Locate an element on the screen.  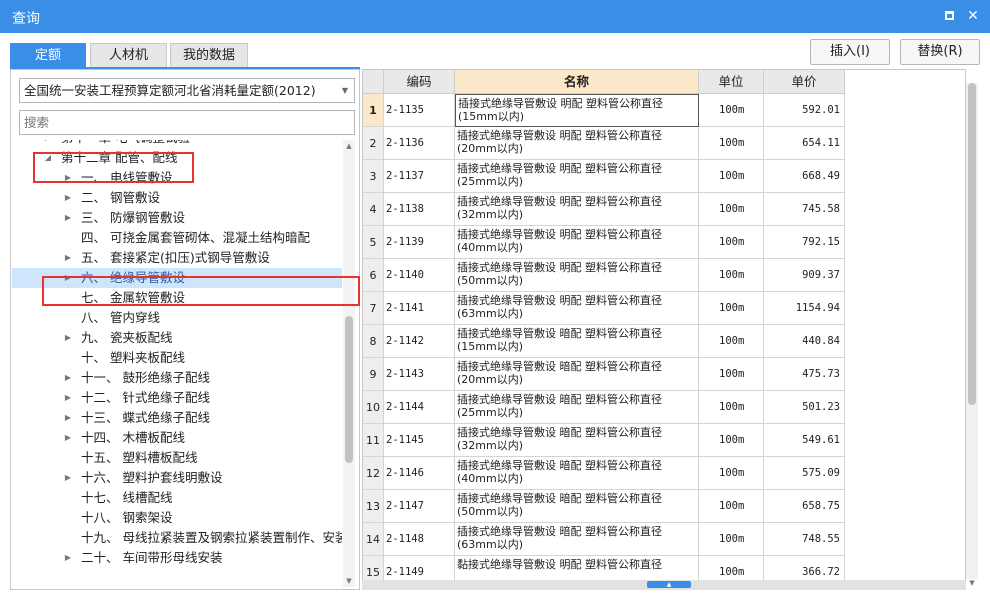
table-header-name: 名称 is located at coordinates (577, 82).